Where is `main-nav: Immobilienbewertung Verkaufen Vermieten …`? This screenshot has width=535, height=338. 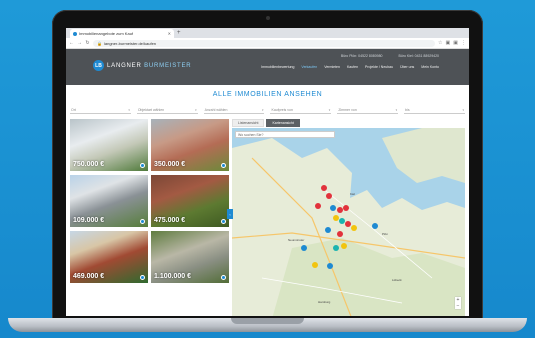 main-nav: Immobilienbewertung Verkaufen Vermieten … is located at coordinates (350, 67).